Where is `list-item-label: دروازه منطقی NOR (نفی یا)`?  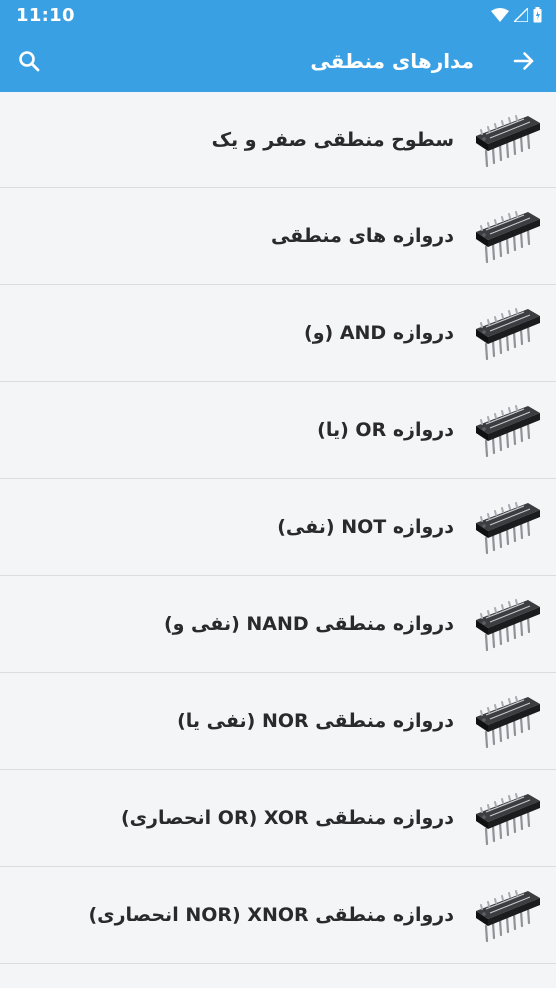 list-item-label: دروازه منطقی NOR (نفی یا) is located at coordinates (315, 721).